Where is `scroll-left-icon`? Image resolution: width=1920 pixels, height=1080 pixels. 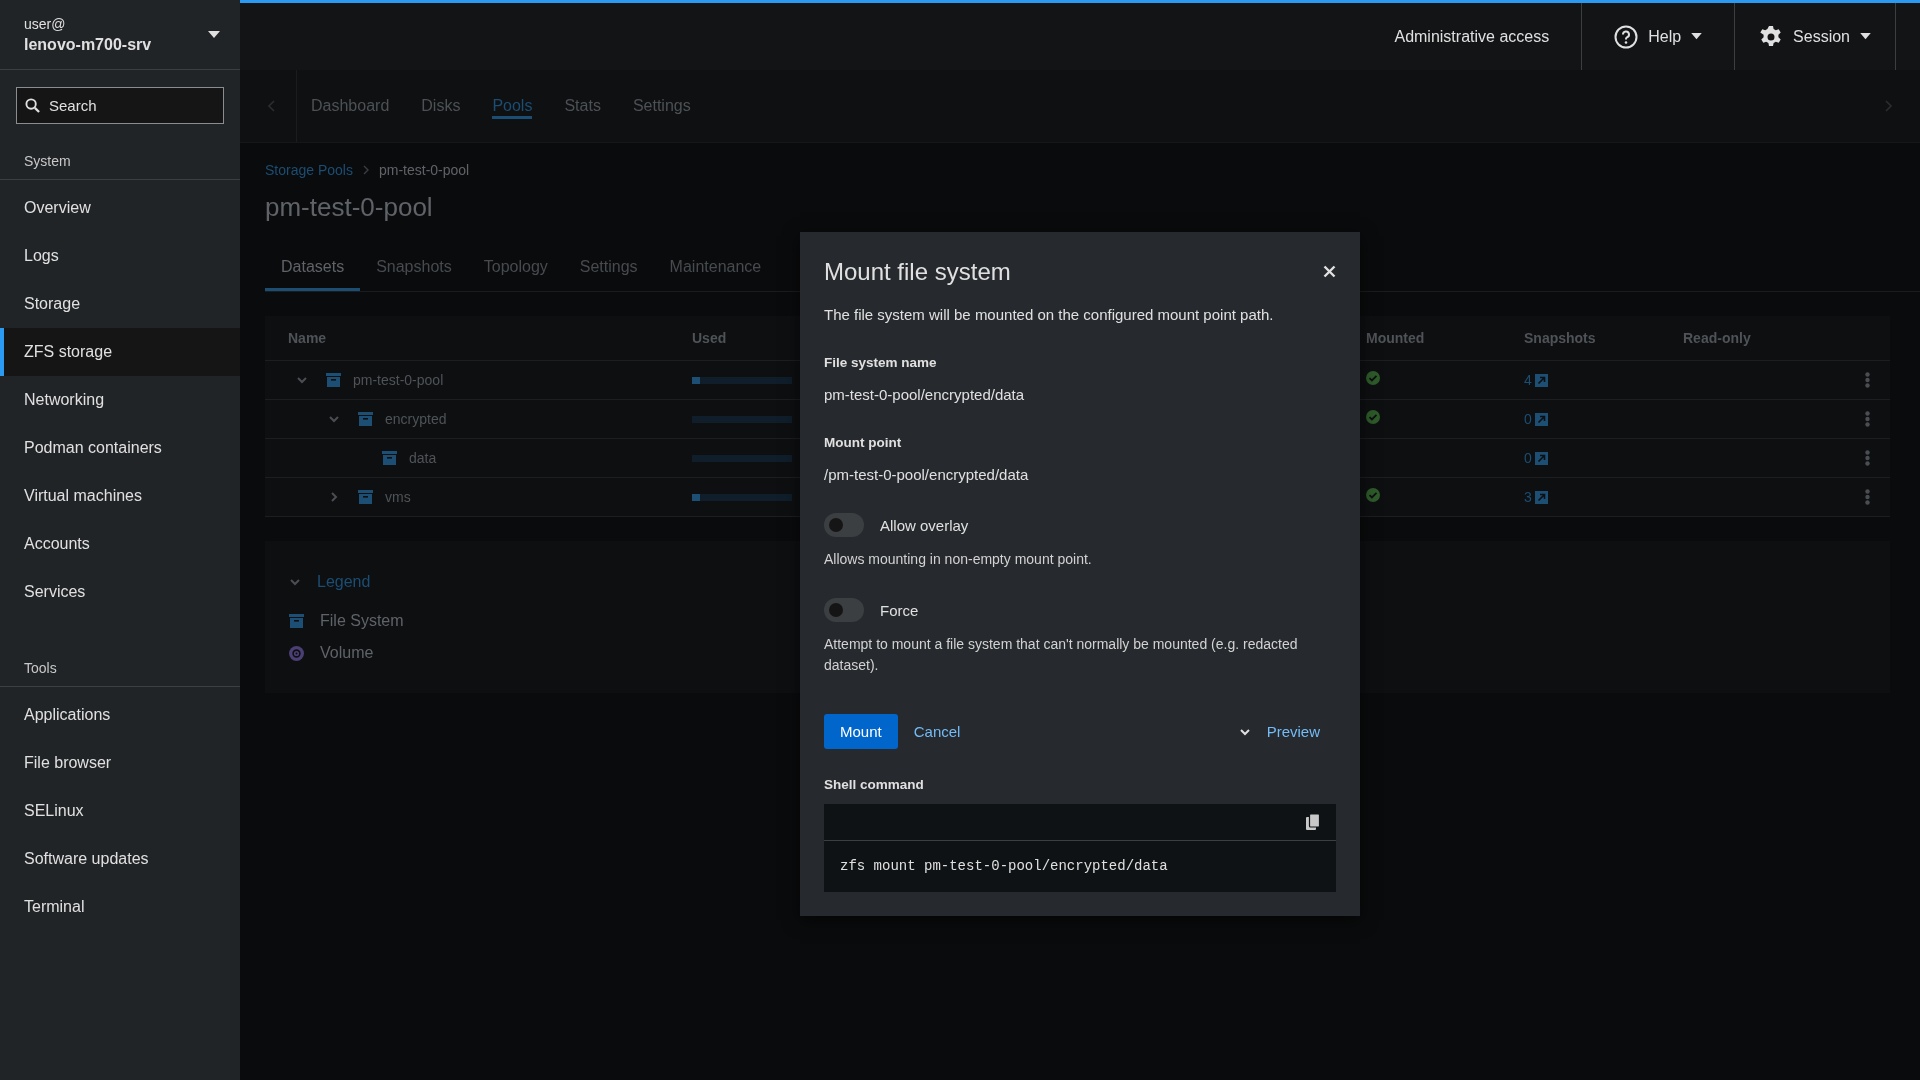
scroll-left-icon is located at coordinates (272, 106).